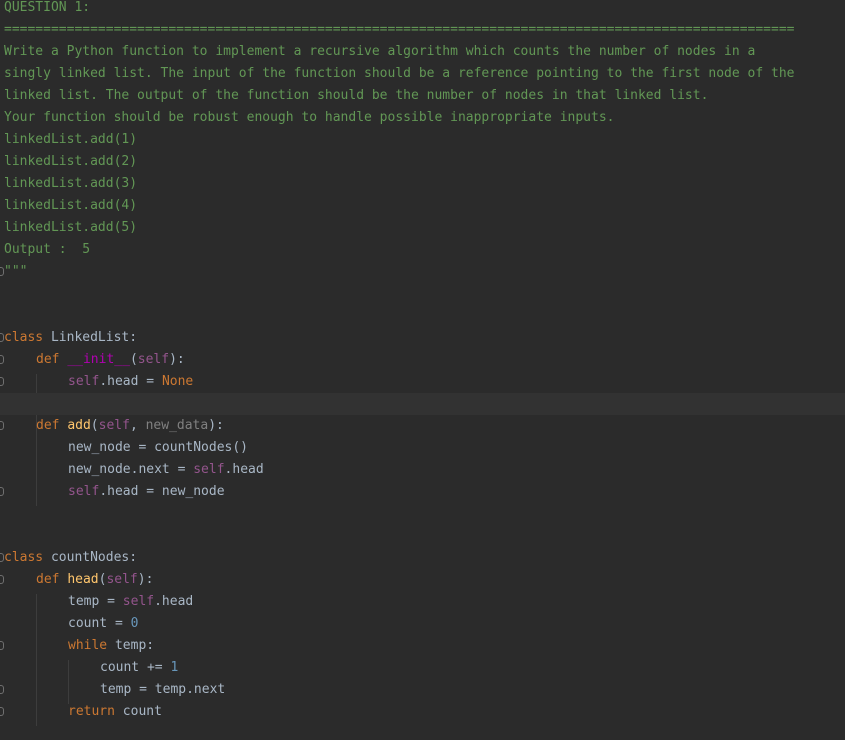  Describe the element at coordinates (71, 227) in the screenshot. I see `docstring-example: linkedList.add(5)` at that location.